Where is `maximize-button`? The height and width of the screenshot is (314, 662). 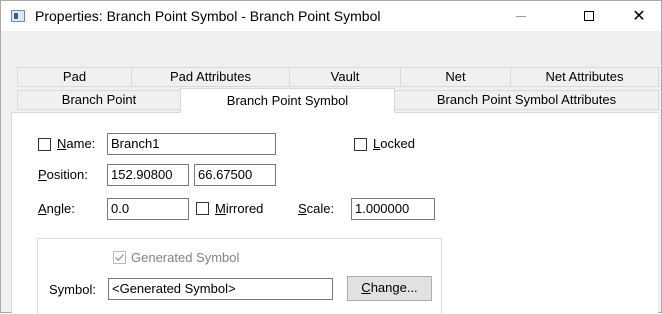
maximize-button is located at coordinates (589, 16).